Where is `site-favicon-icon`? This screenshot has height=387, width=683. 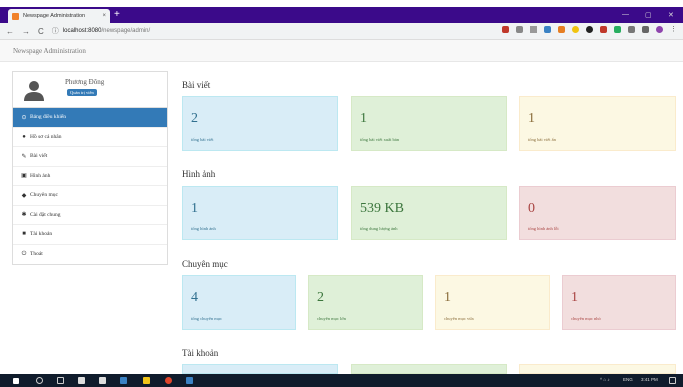
site-favicon-icon is located at coordinates (15, 16).